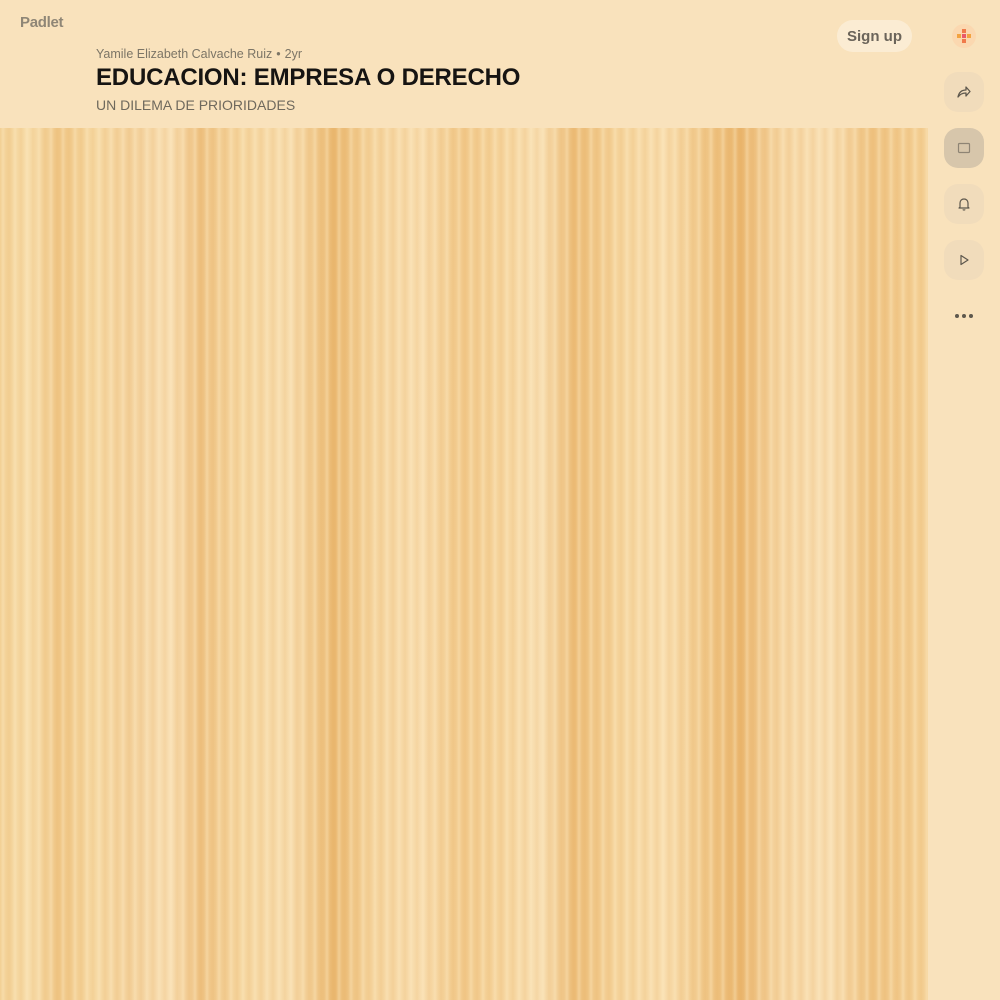 This screenshot has width=1000, height=1000. Describe the element at coordinates (196, 105) in the screenshot. I see `board-subtitle: UN DILEMA DE PRIORIDADES` at that location.